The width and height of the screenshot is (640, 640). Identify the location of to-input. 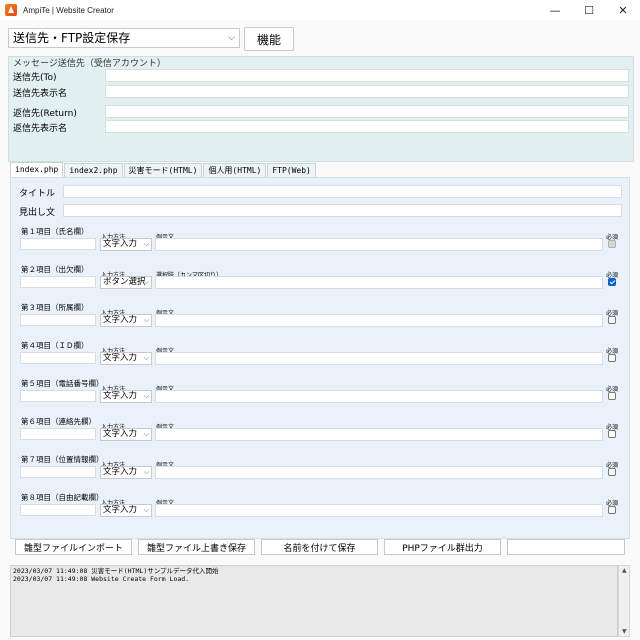
(367, 75).